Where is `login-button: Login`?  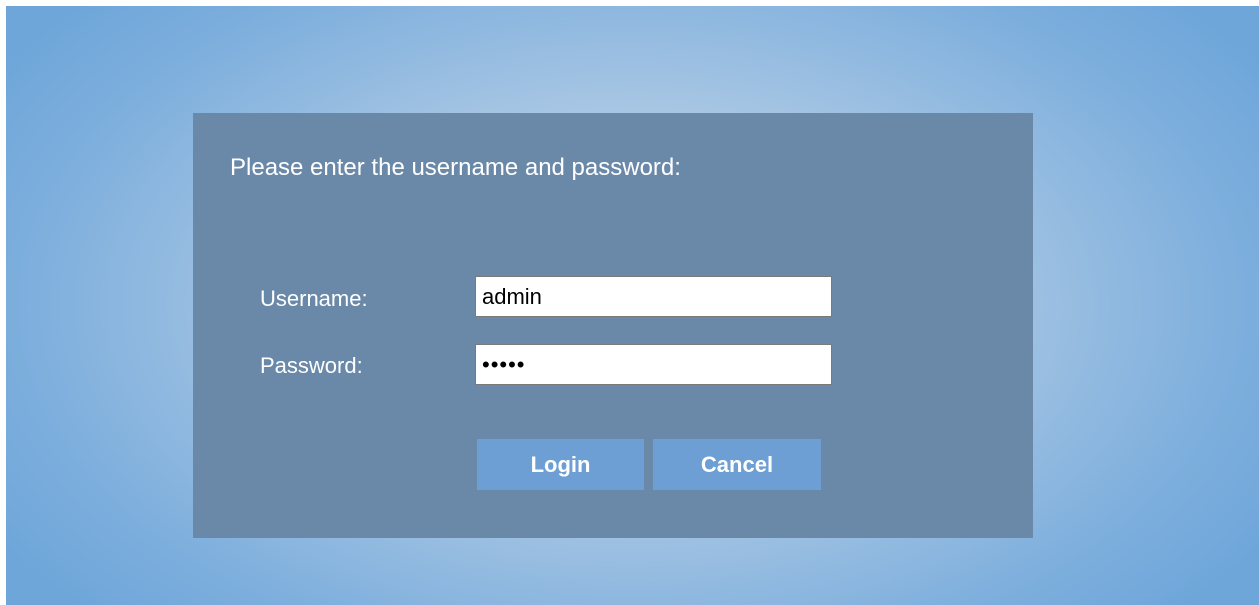
login-button: Login is located at coordinates (560, 464).